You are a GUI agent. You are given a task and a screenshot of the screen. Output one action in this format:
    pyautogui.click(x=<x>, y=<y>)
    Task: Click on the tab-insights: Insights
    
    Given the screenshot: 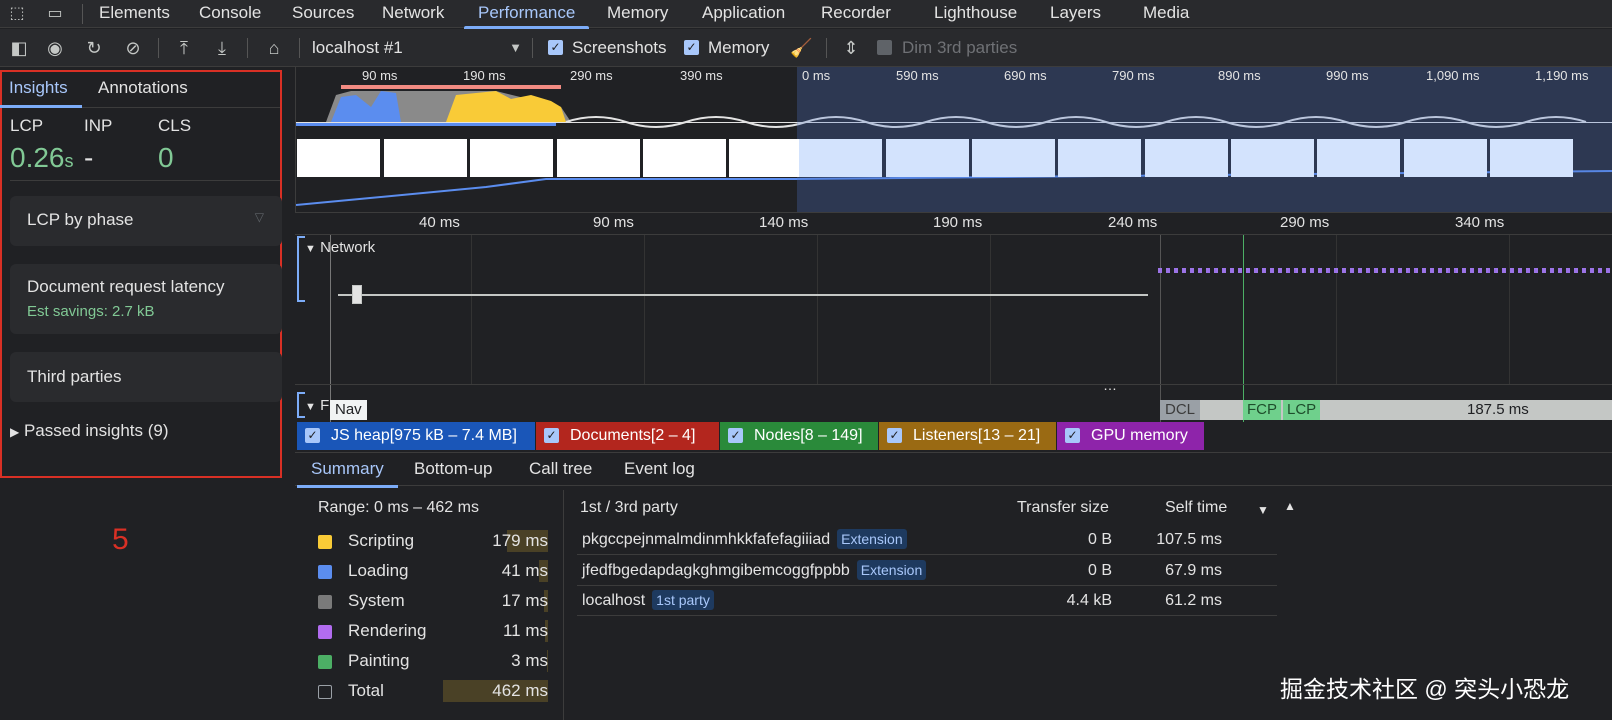 What is the action you would take?
    pyautogui.click(x=41, y=93)
    